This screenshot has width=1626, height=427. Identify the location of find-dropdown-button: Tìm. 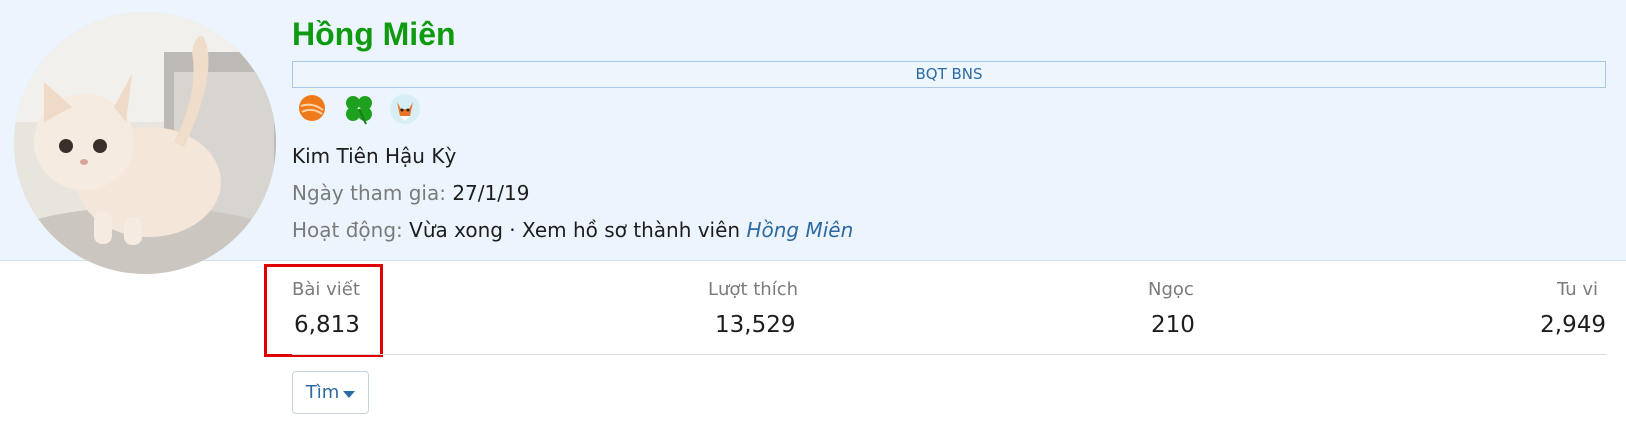
(330, 392).